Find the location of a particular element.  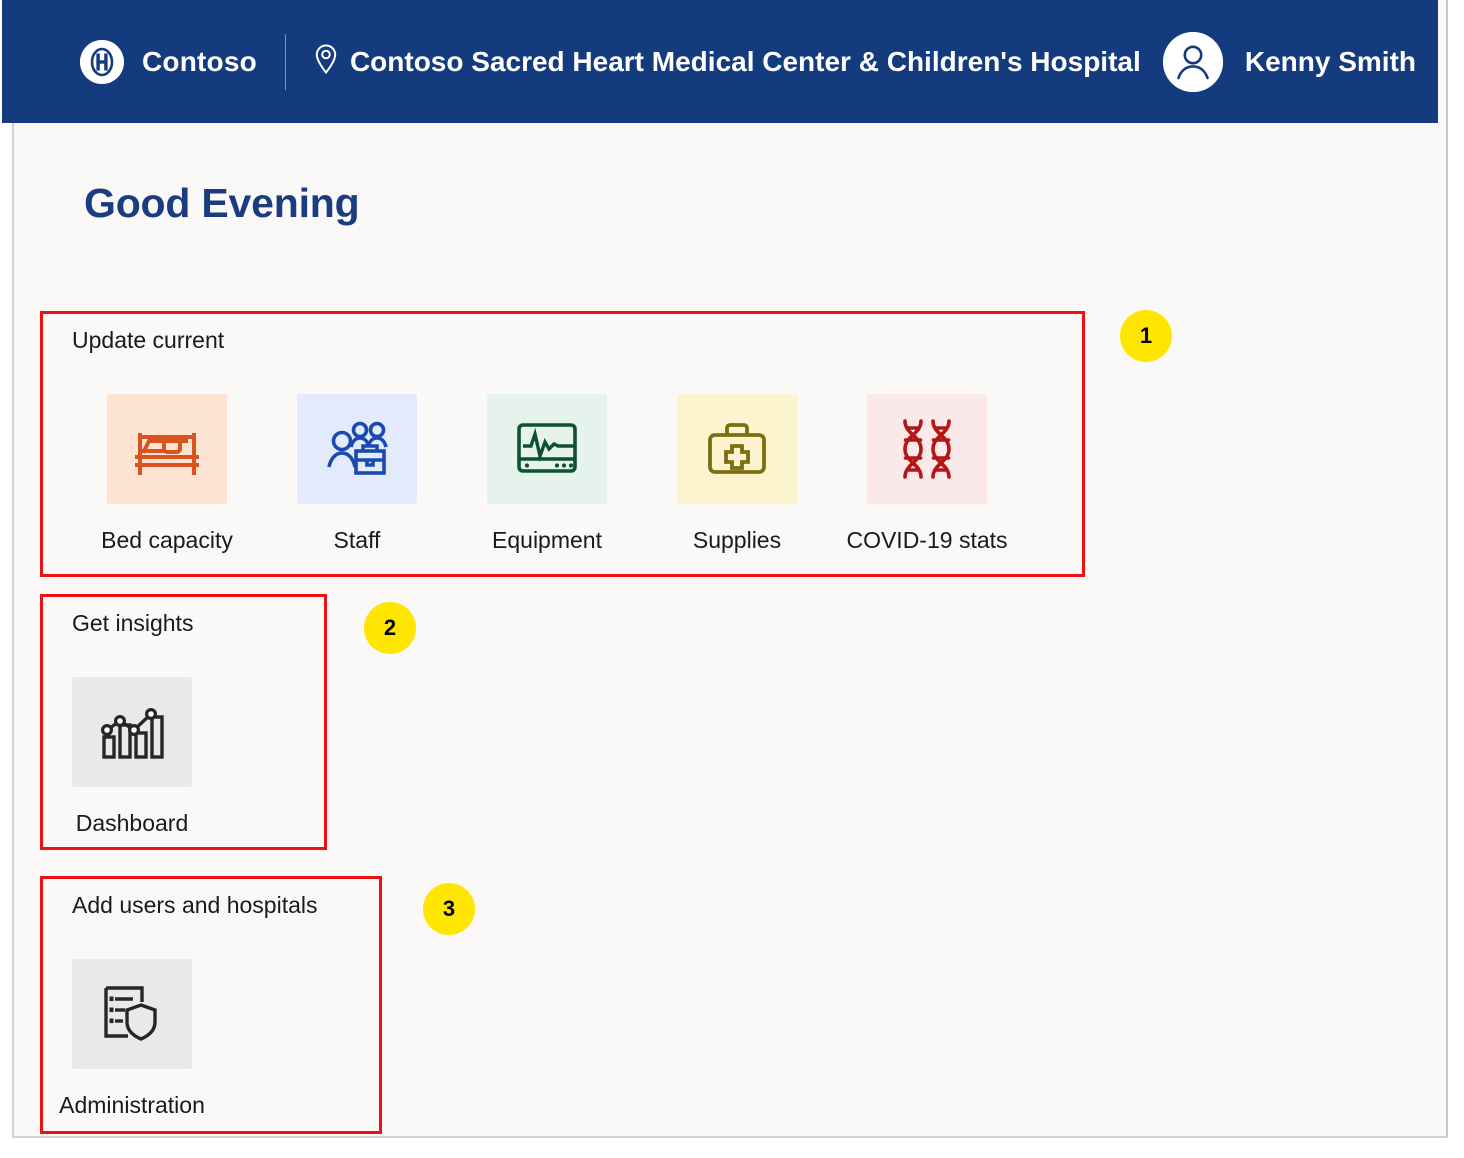

callout-badge-1: 1 is located at coordinates (1146, 336).